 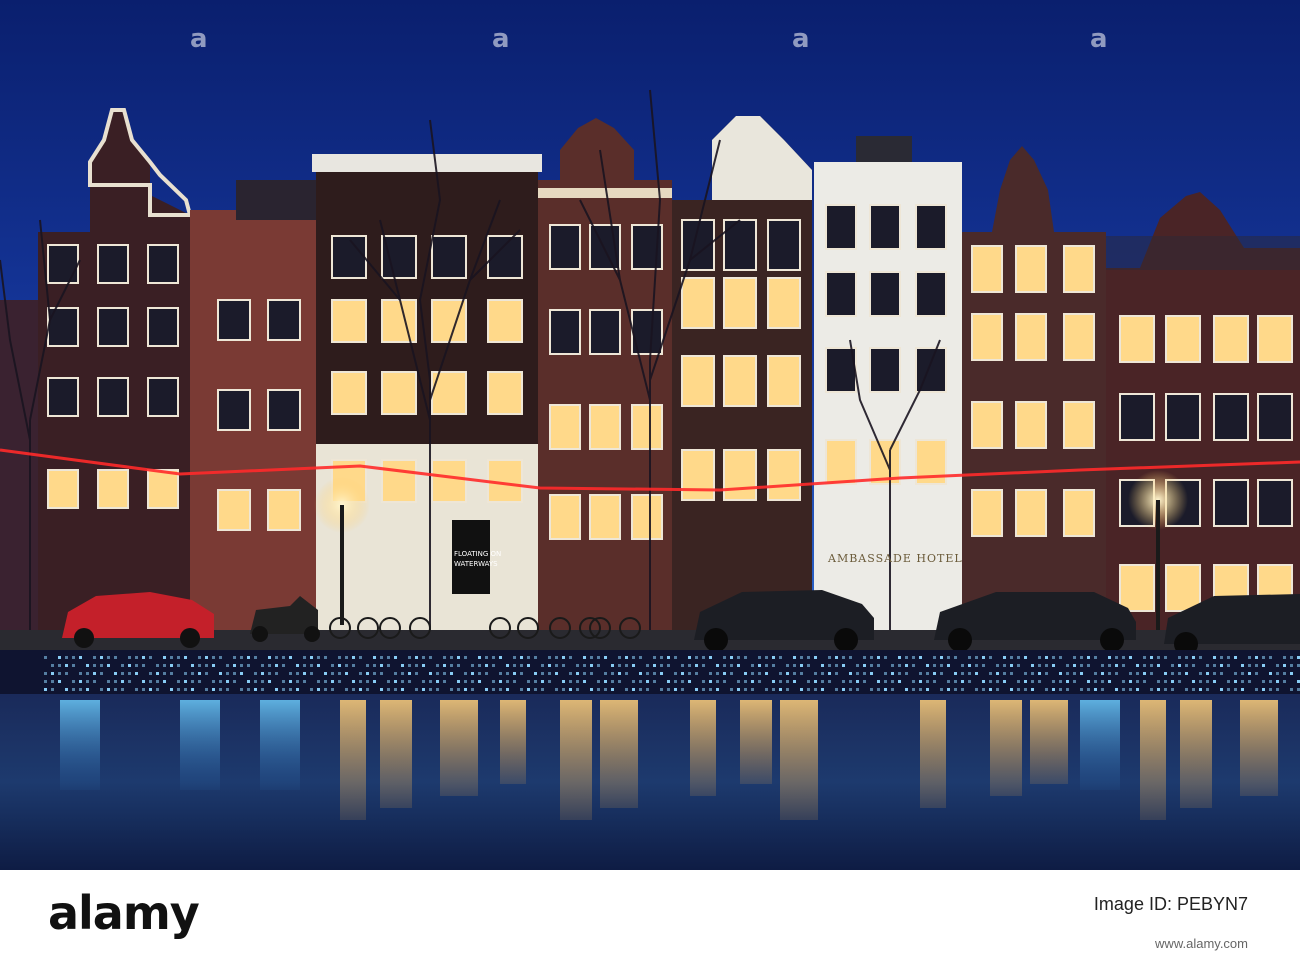 What do you see at coordinates (1201, 943) in the screenshot?
I see `site-url: www.alamy.com` at bounding box center [1201, 943].